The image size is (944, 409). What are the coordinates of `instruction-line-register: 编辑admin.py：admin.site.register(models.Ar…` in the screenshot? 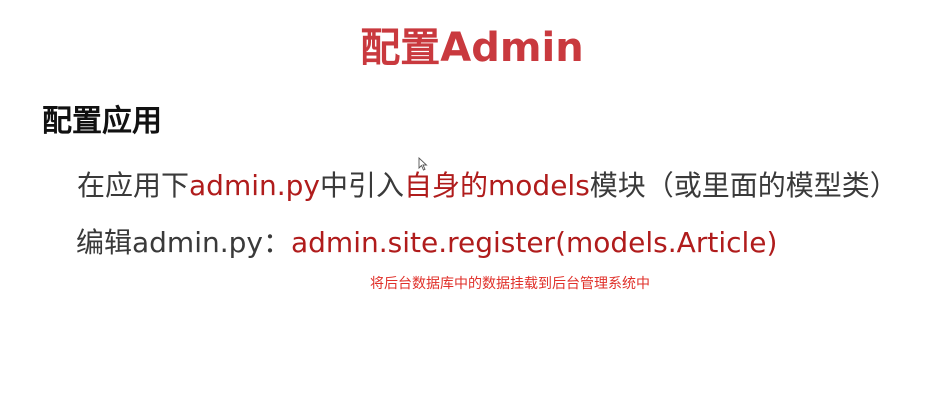 It's located at (426, 243).